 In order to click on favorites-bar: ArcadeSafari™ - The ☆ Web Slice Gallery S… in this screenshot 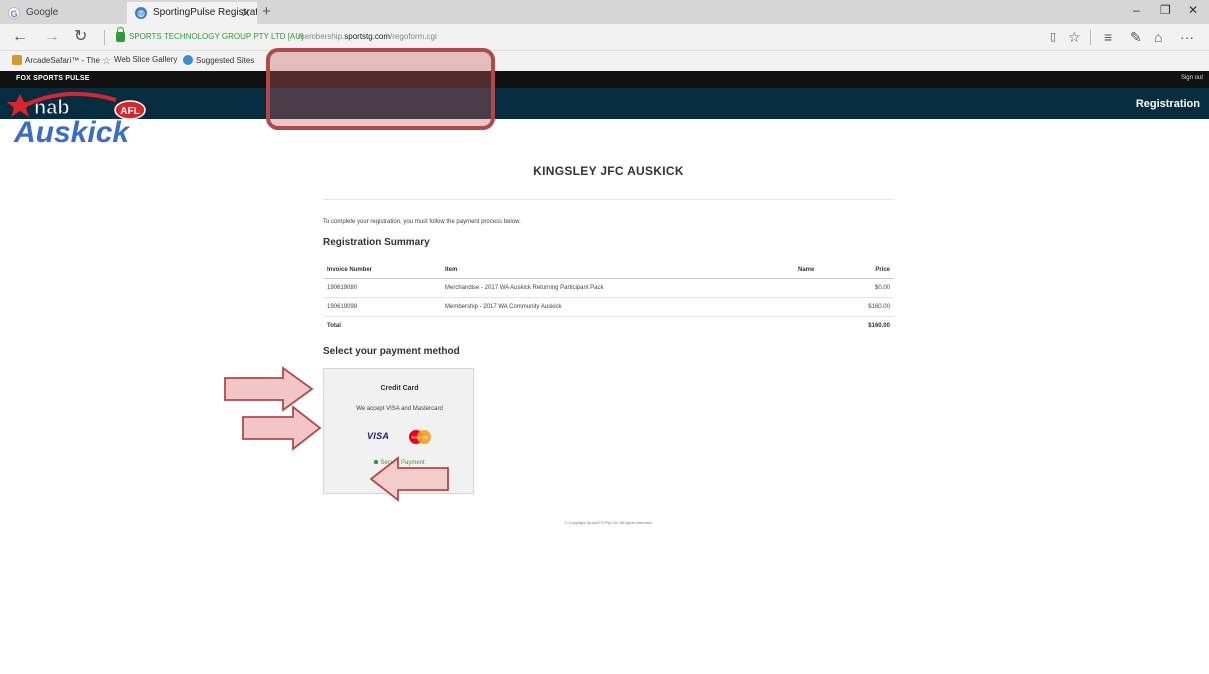, I will do `click(604, 61)`.